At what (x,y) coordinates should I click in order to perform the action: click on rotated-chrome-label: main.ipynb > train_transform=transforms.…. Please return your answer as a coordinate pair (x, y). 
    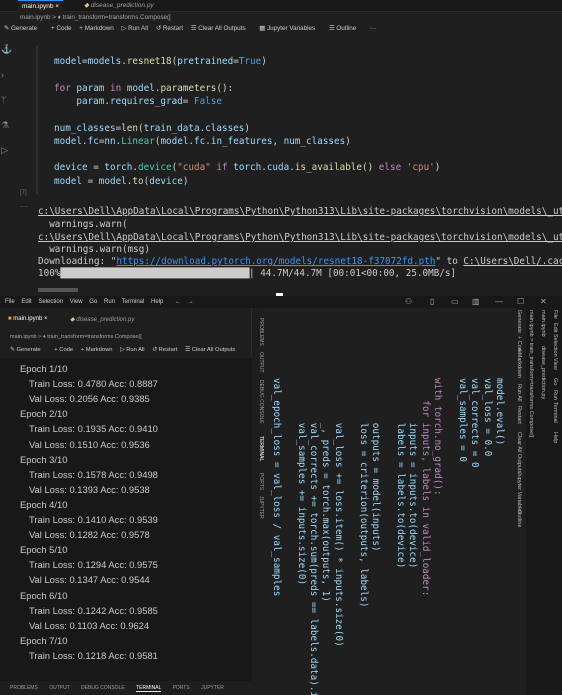
    Looking at the image, I should click on (531, 373).